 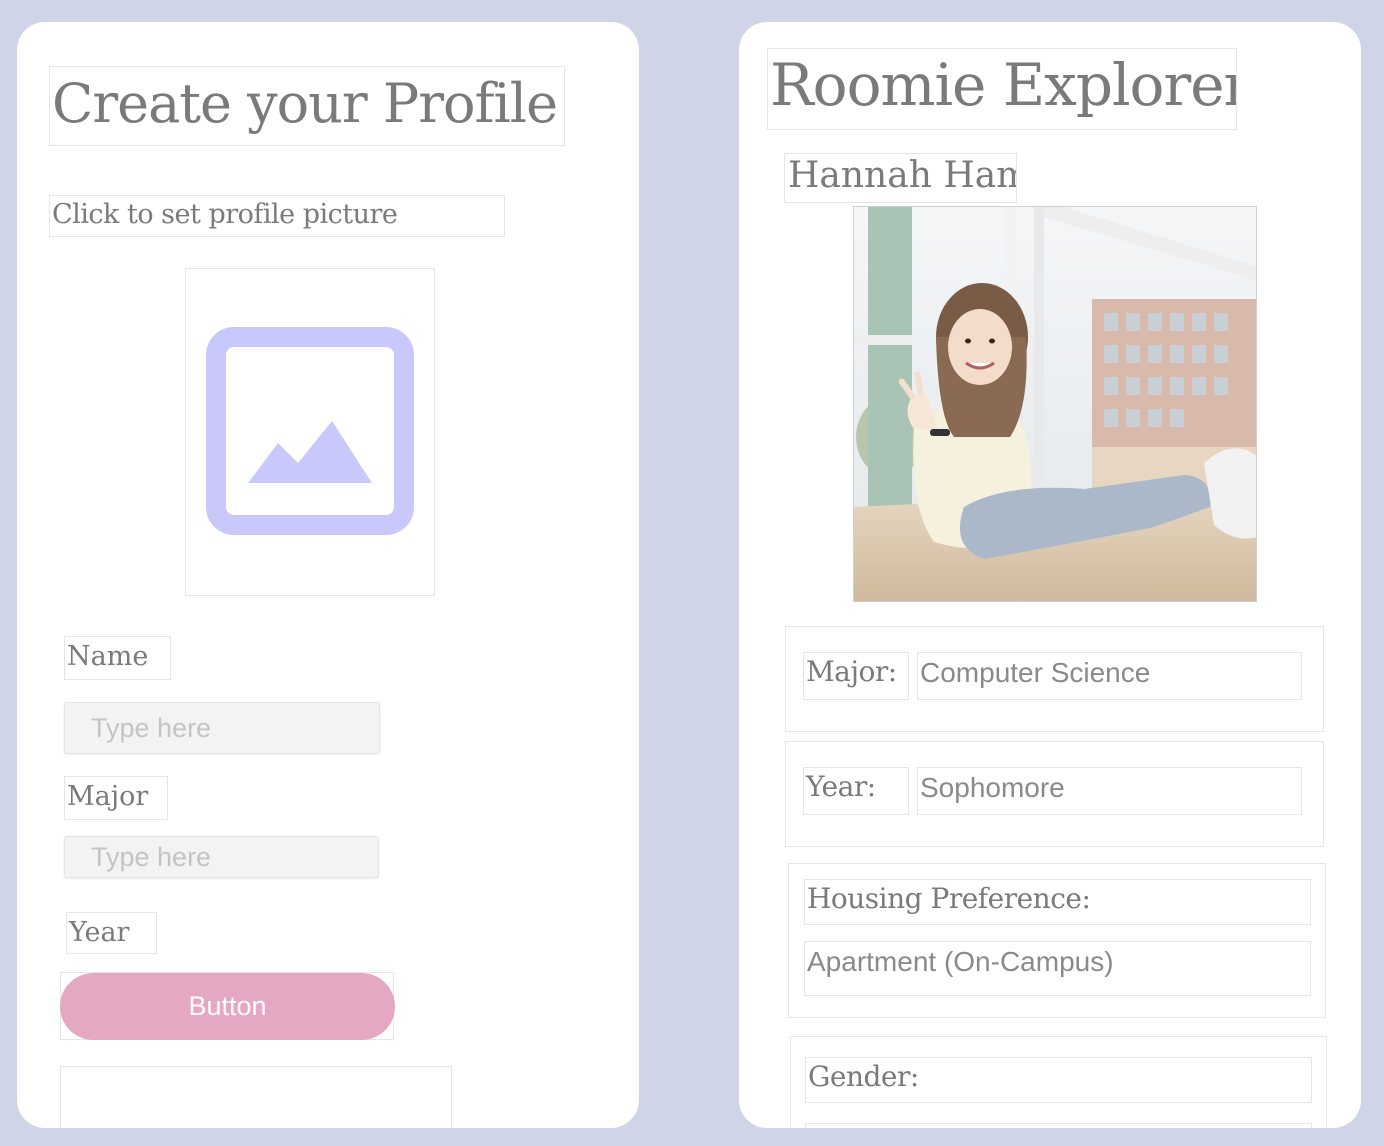 I want to click on profile-name: Hannah Ham, so click(x=900, y=178).